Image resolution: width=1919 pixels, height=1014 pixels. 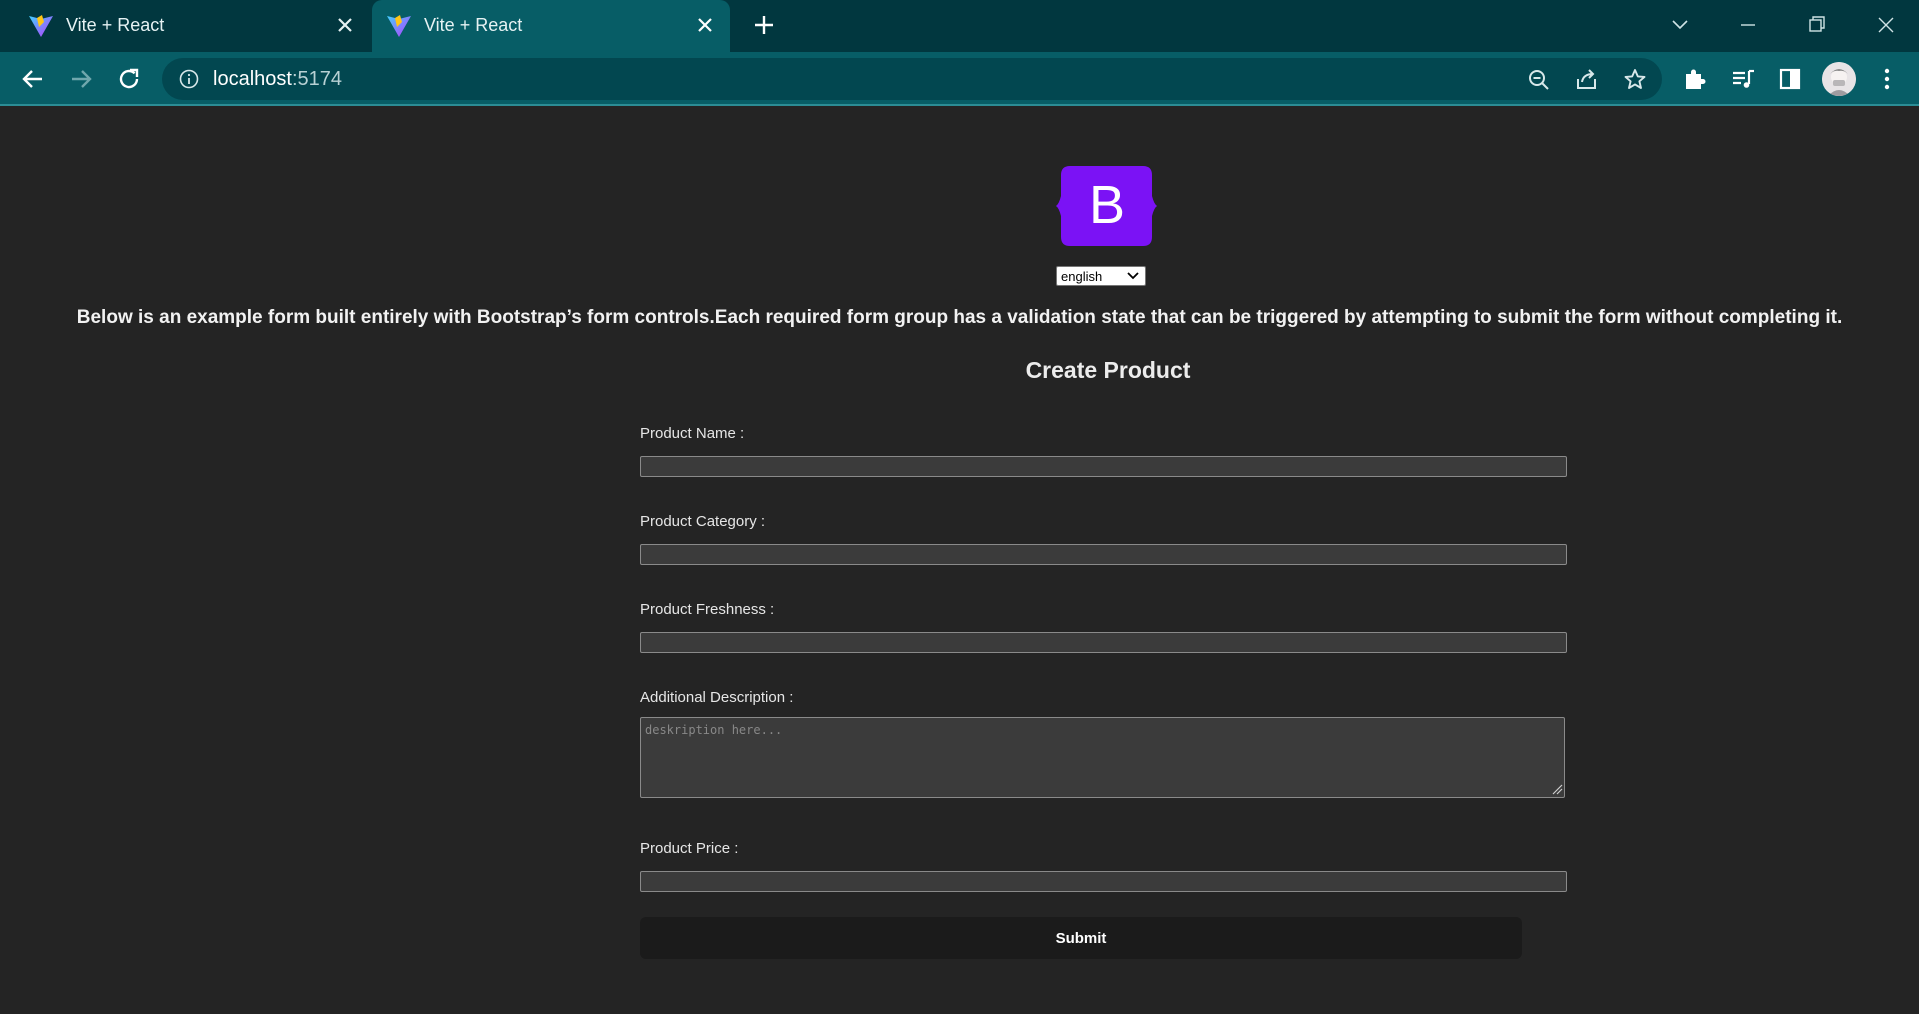 I want to click on additional-description-label: Additional Description :, so click(x=717, y=697).